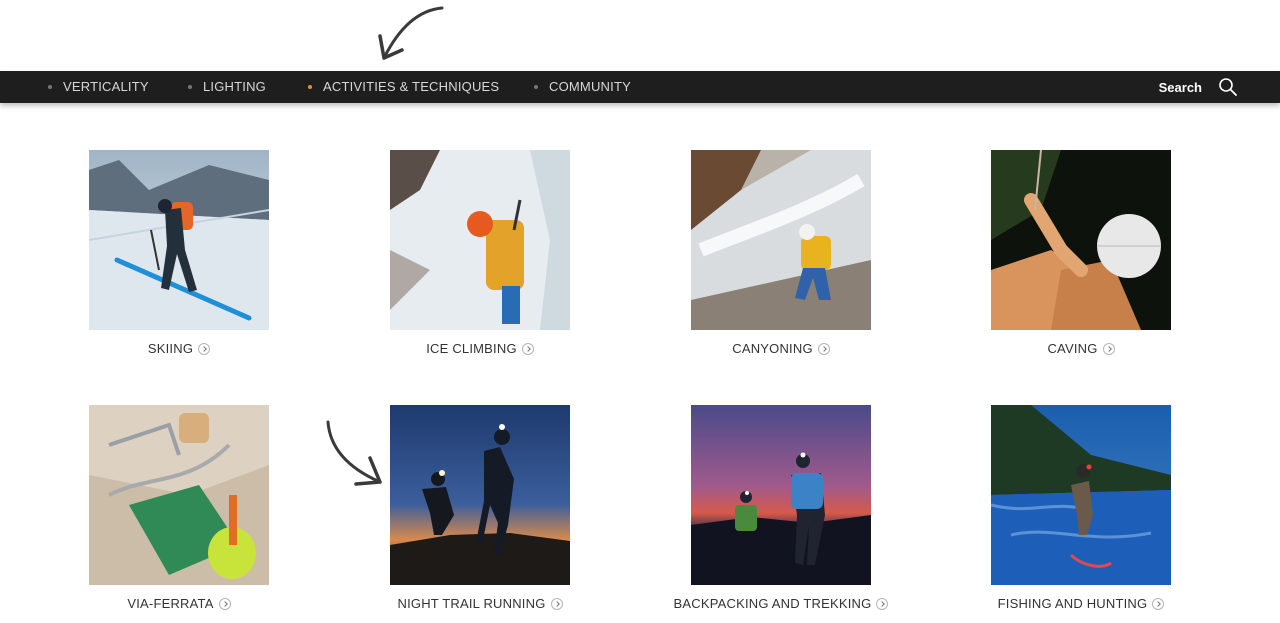  I want to click on nav-item-label: LIGHTING, so click(234, 86).